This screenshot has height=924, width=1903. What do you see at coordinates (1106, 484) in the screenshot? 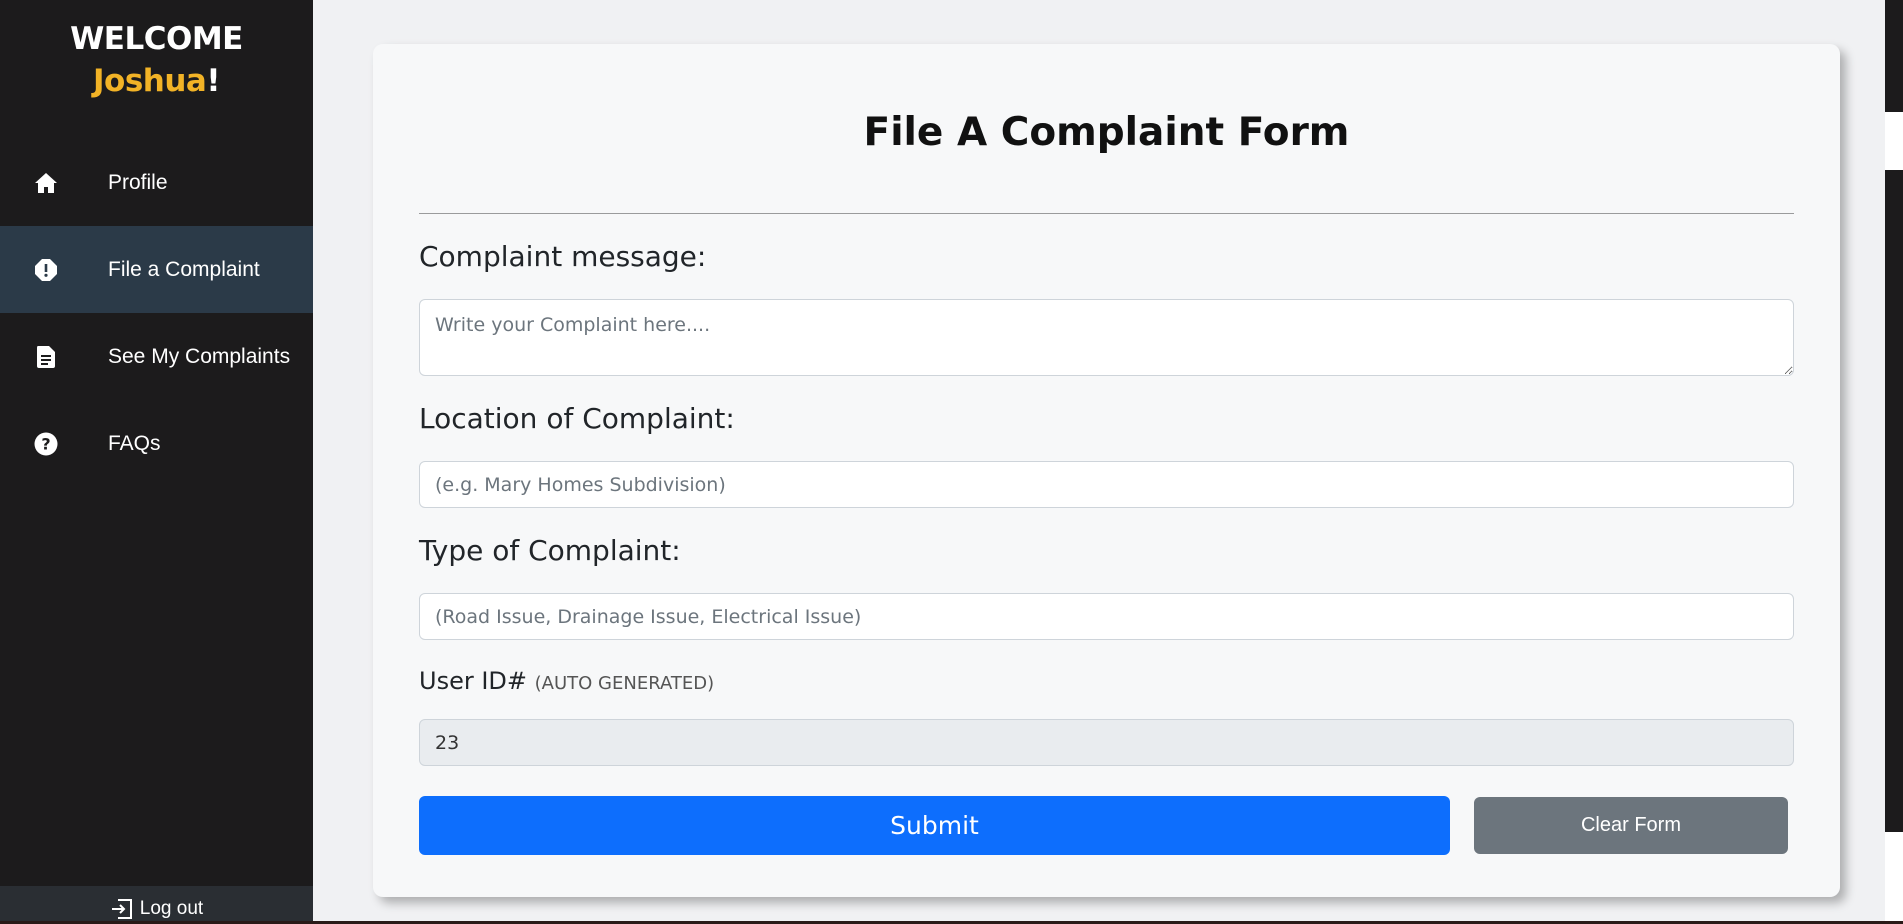
I see `location-input` at bounding box center [1106, 484].